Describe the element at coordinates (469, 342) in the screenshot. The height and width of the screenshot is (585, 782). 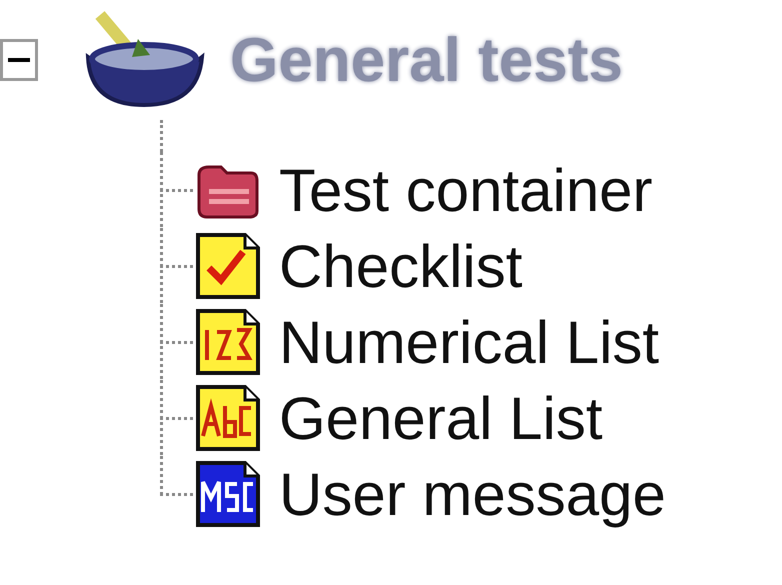
I see `tree-item: Numerical List` at that location.